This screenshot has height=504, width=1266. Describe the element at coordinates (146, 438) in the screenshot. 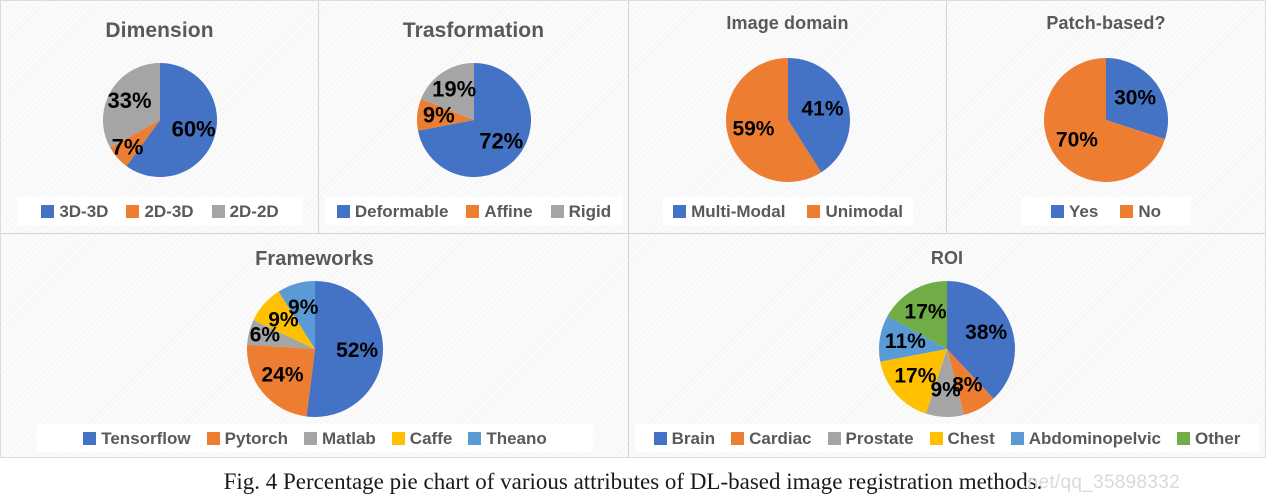

I see `legend-label: Tensorflow` at that location.